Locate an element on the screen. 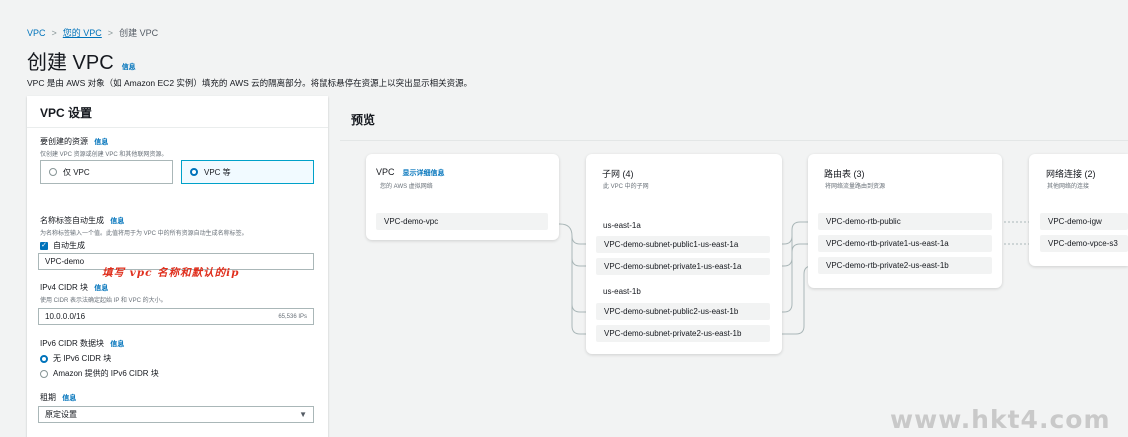 This screenshot has width=1128, height=437. subnets-card-subtitle: 此 VPC 中的子网 is located at coordinates (626, 187).